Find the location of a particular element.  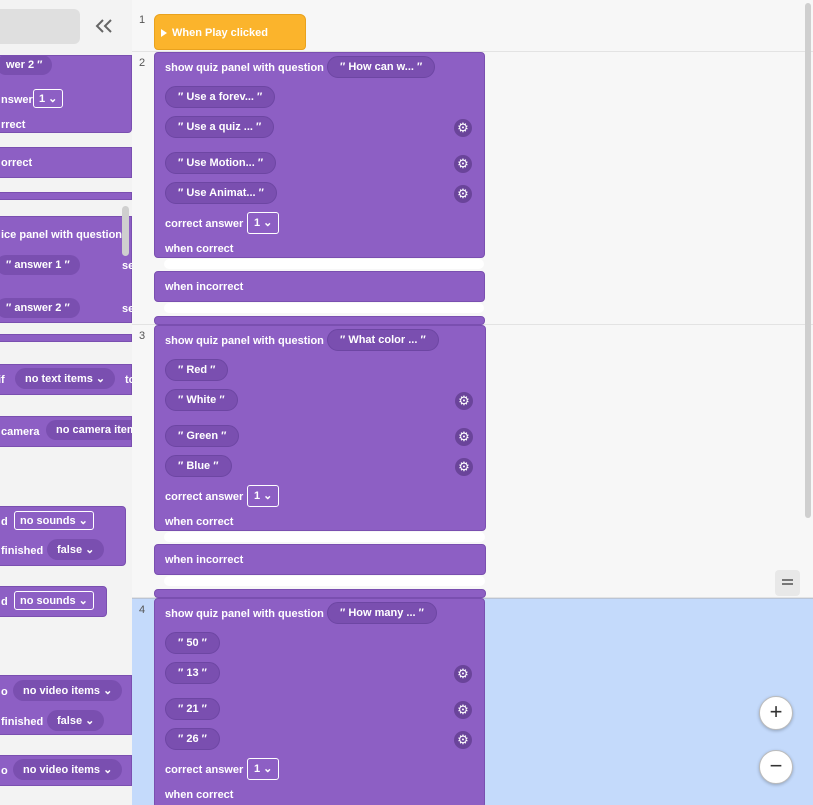

workspace-scrollbar is located at coordinates (808, 260).